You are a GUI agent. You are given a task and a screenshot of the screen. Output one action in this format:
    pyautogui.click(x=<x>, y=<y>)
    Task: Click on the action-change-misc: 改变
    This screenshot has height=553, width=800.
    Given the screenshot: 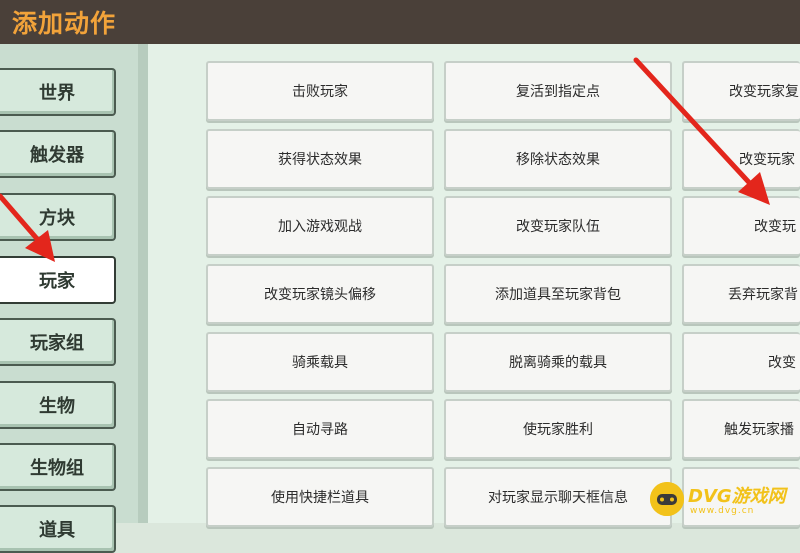 What is the action you would take?
    pyautogui.click(x=741, y=362)
    